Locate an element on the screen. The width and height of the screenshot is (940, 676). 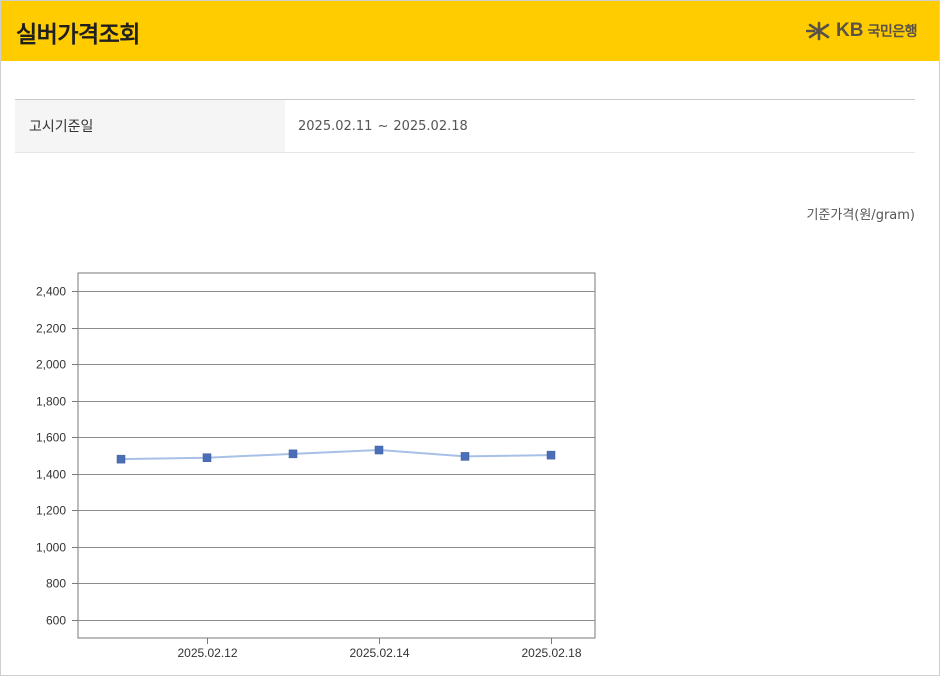
brand-name-text: 국민은행 is located at coordinates (892, 32).